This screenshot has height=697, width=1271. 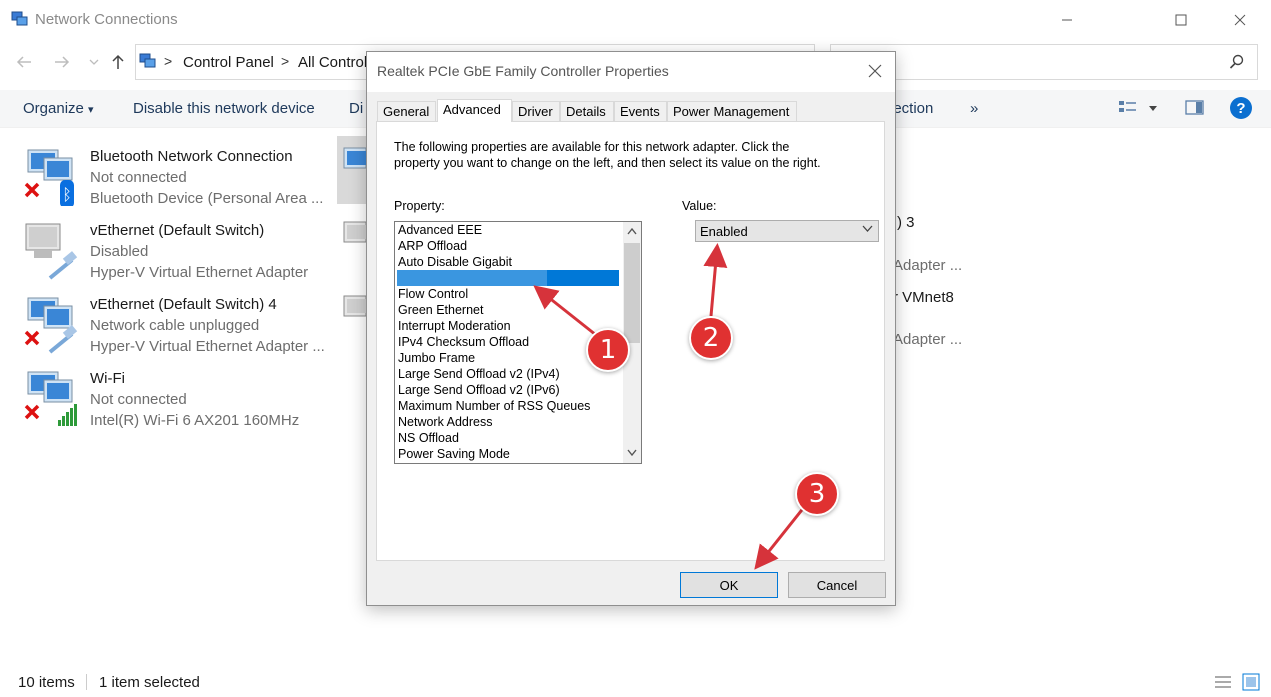 I want to click on property-item: Network Address, so click(x=445, y=422).